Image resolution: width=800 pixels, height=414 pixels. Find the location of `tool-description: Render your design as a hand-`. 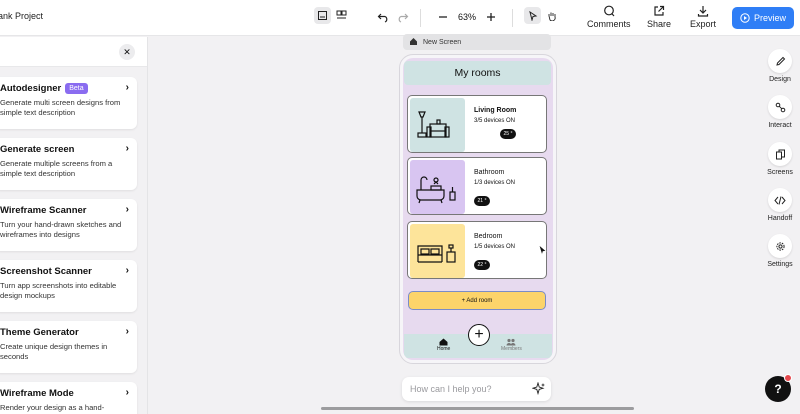

tool-description: Render your design as a hand- is located at coordinates (52, 407).